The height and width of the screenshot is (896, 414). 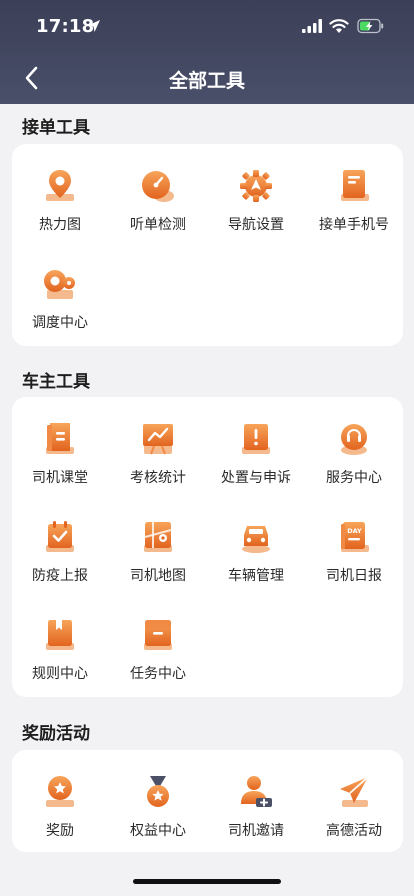 I want to click on card-rewards: 奖励 权益中心 司机邀请 高德活动, so click(x=207, y=801).